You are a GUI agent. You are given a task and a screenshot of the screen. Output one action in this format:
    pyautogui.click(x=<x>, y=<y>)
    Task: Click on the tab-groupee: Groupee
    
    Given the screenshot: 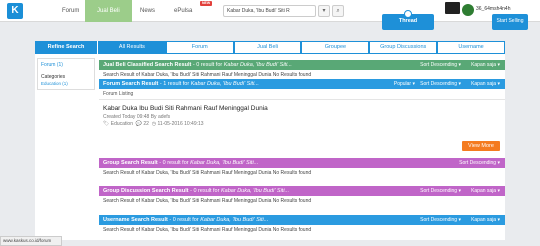 What is the action you would take?
    pyautogui.click(x=335, y=47)
    